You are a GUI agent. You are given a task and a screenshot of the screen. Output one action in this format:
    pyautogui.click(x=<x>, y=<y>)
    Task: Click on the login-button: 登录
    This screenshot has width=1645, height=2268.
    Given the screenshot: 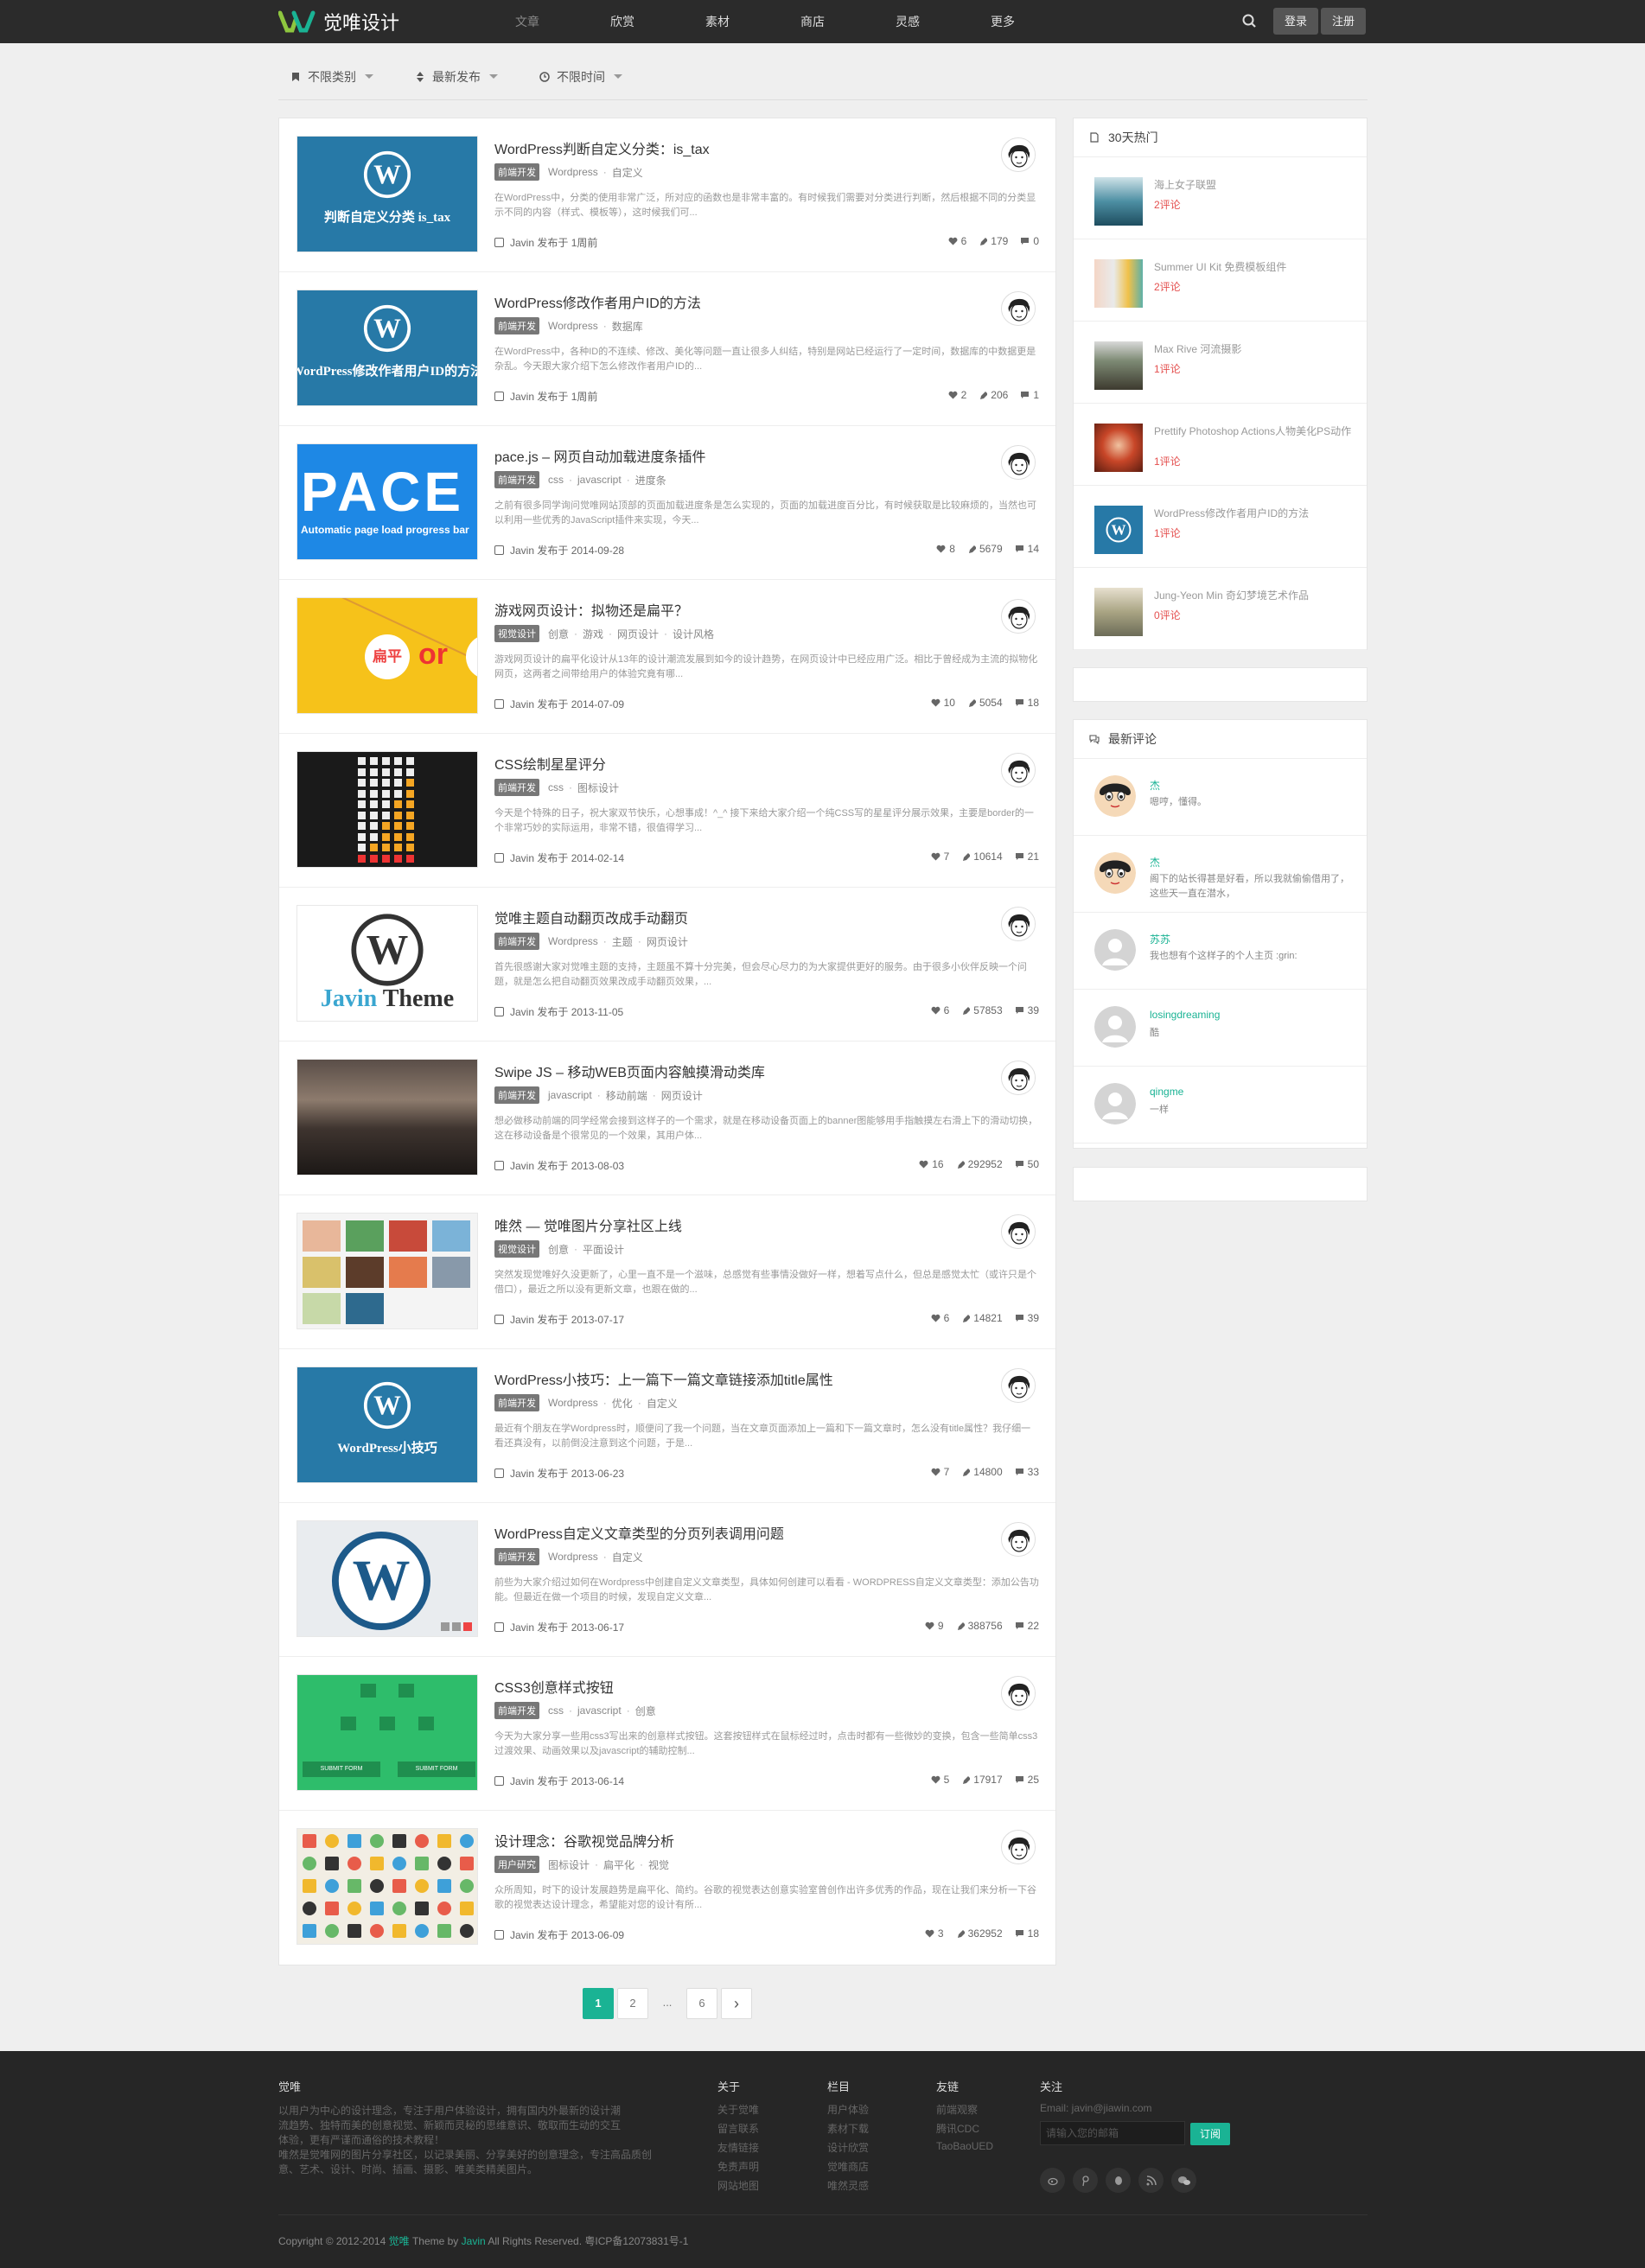 What is the action you would take?
    pyautogui.click(x=1296, y=21)
    